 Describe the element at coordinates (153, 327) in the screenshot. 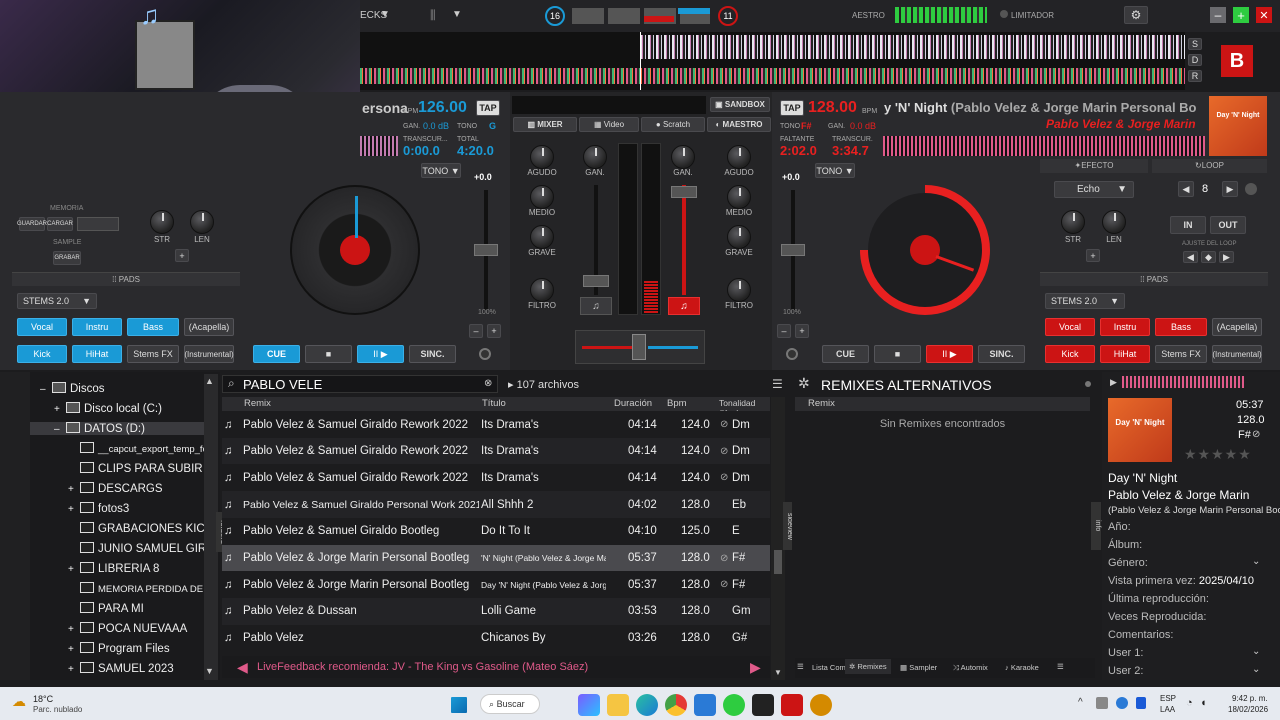

I see `deck-a-pad-bass: Bass` at that location.